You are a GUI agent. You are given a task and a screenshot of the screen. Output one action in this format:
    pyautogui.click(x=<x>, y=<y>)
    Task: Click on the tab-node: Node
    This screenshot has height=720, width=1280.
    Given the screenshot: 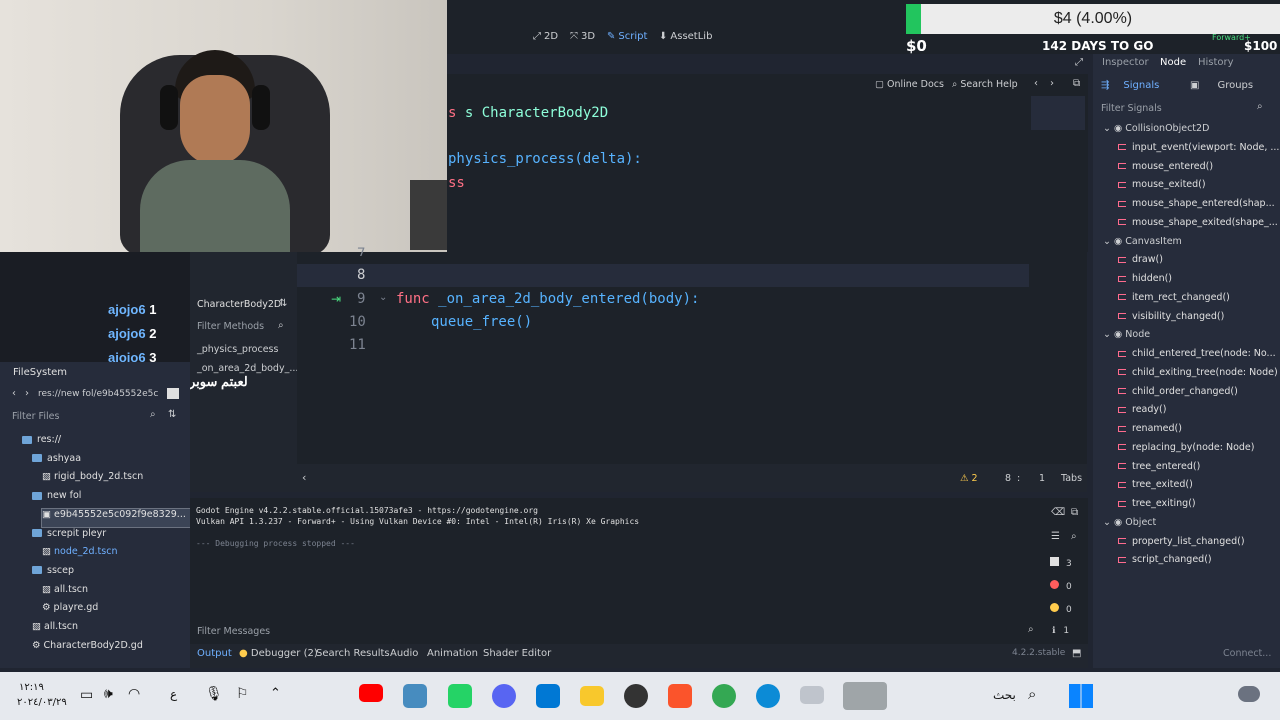 What is the action you would take?
    pyautogui.click(x=1173, y=62)
    